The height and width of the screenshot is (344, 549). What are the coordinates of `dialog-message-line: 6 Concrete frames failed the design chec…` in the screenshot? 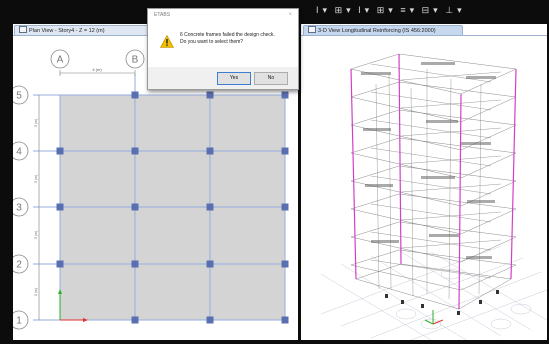 It's located at (227, 35).